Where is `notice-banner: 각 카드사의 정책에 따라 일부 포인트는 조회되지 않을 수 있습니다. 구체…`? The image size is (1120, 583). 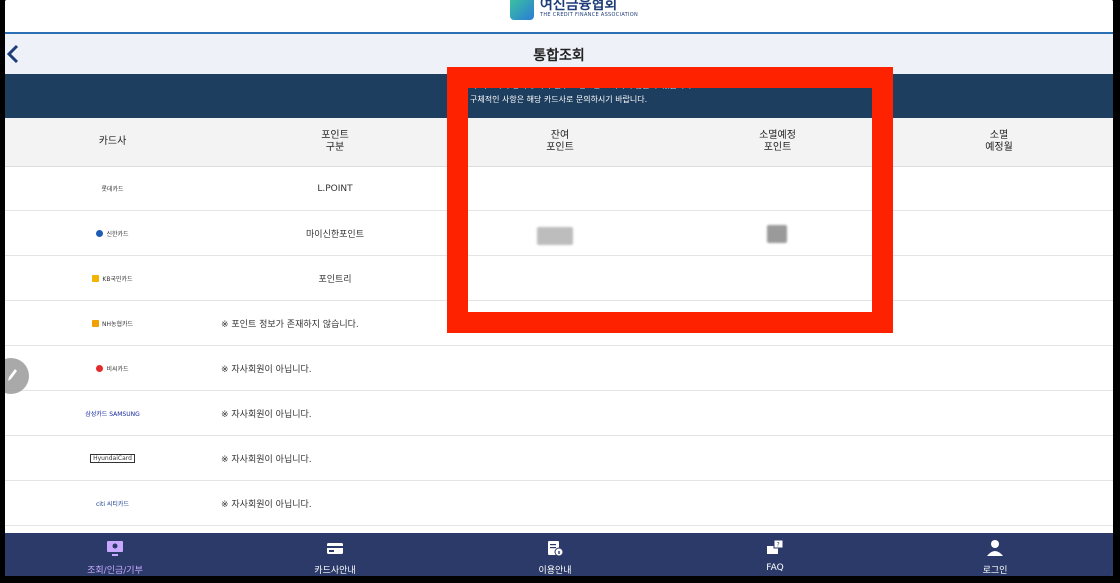
notice-banner: 각 카드사의 정책에 따라 일부 포인트는 조회되지 않을 수 있습니다. 구체… is located at coordinates (559, 96).